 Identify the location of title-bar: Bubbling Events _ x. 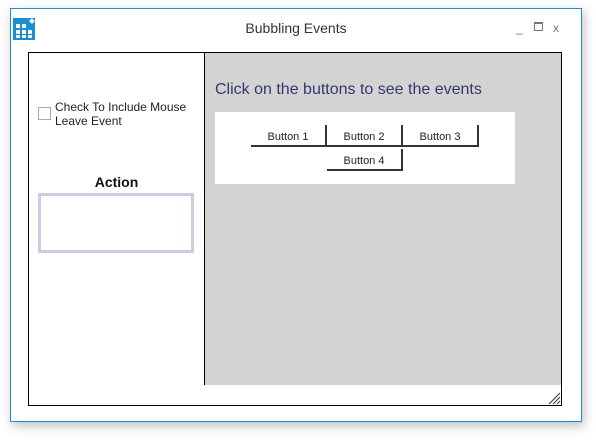
(296, 29).